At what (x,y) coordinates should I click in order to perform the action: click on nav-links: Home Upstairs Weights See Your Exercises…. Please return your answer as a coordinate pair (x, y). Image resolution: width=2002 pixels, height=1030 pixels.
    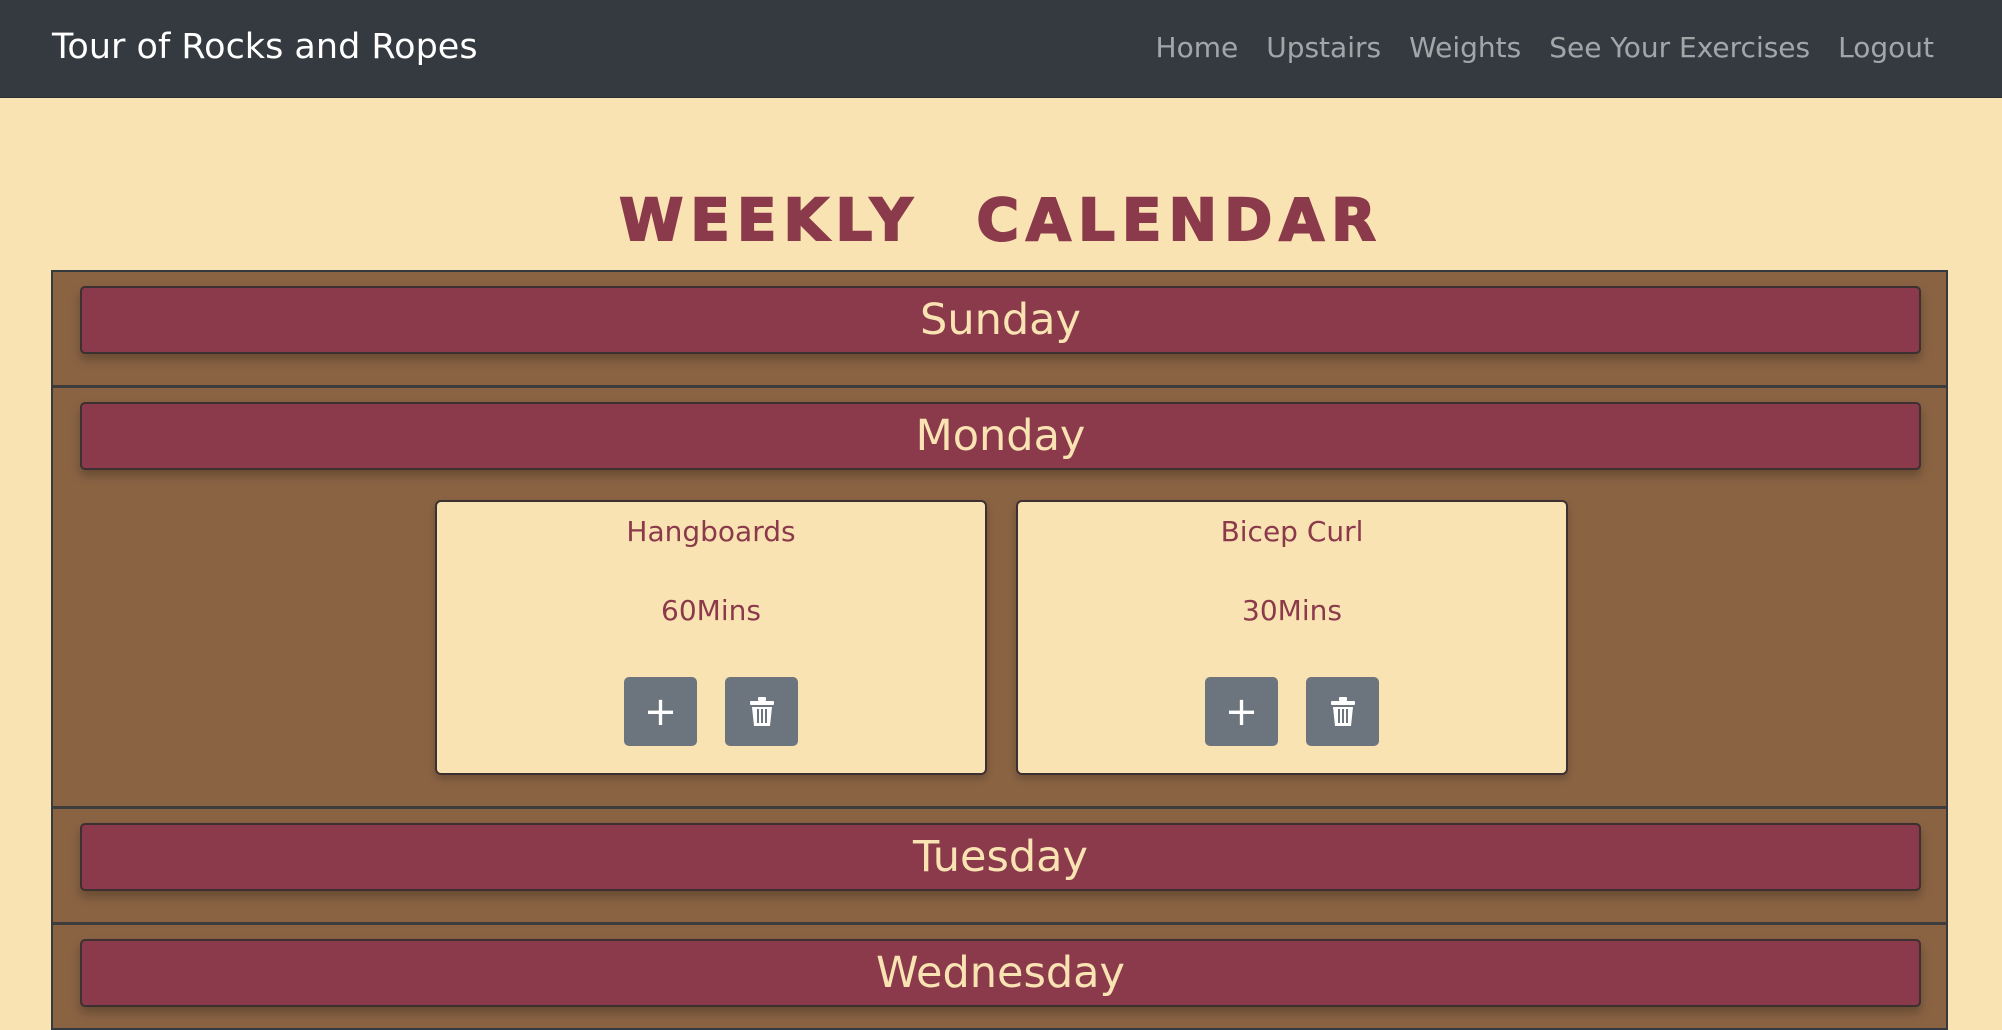
    Looking at the image, I should click on (1531, 48).